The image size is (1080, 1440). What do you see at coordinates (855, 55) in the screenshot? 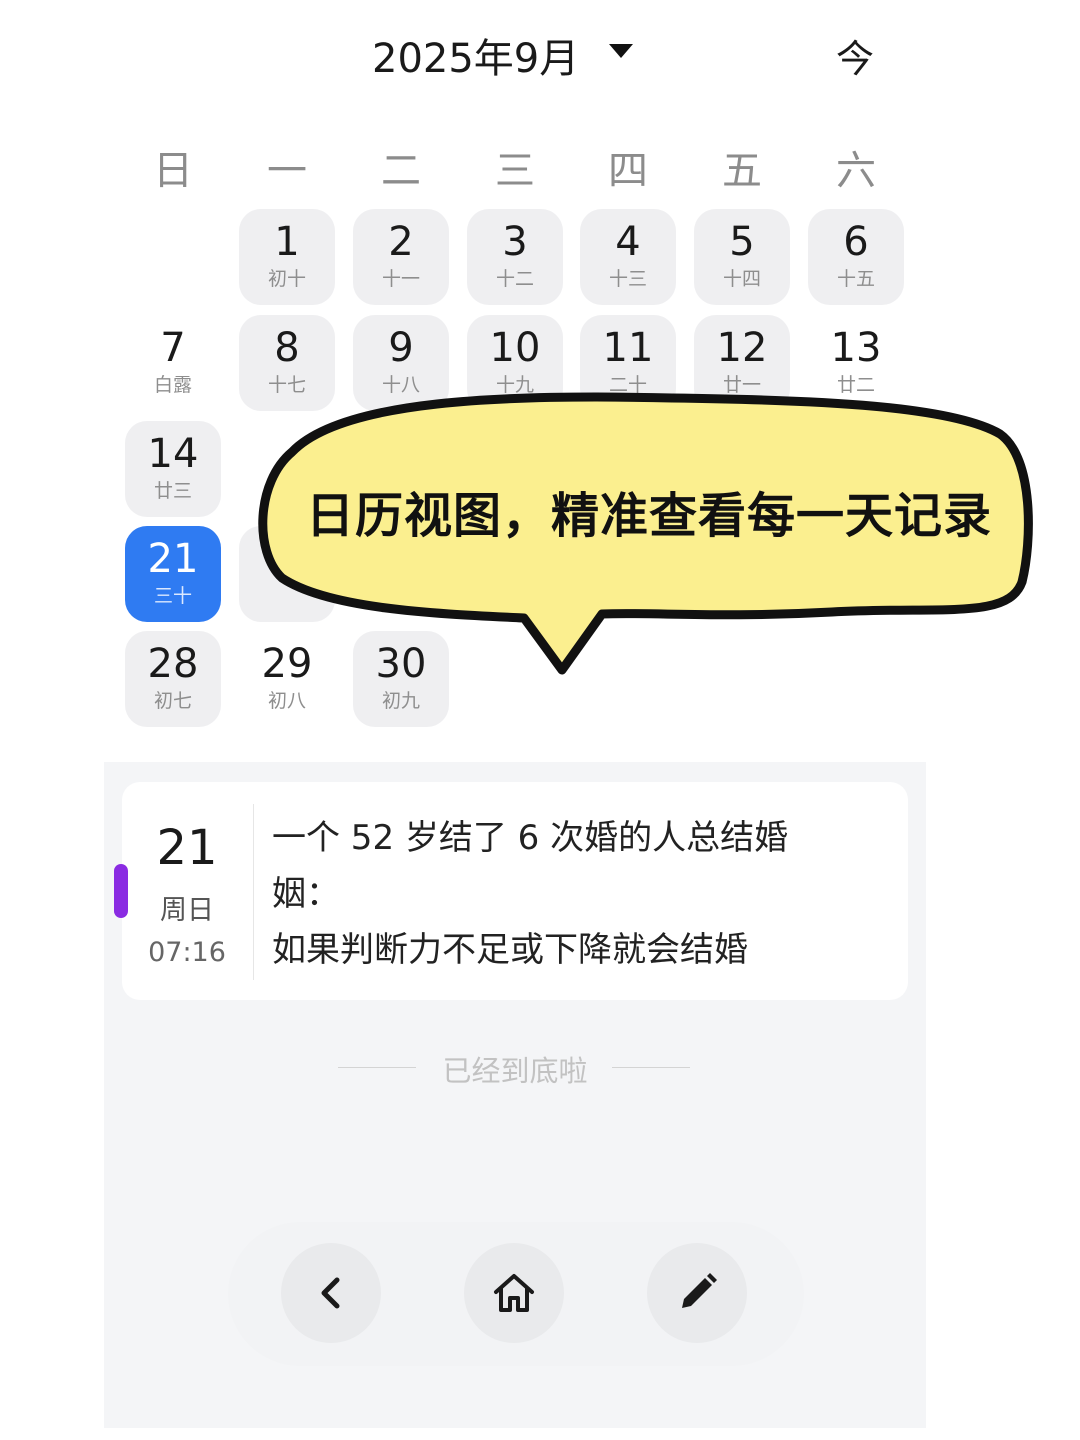
I see `today-button: 今` at bounding box center [855, 55].